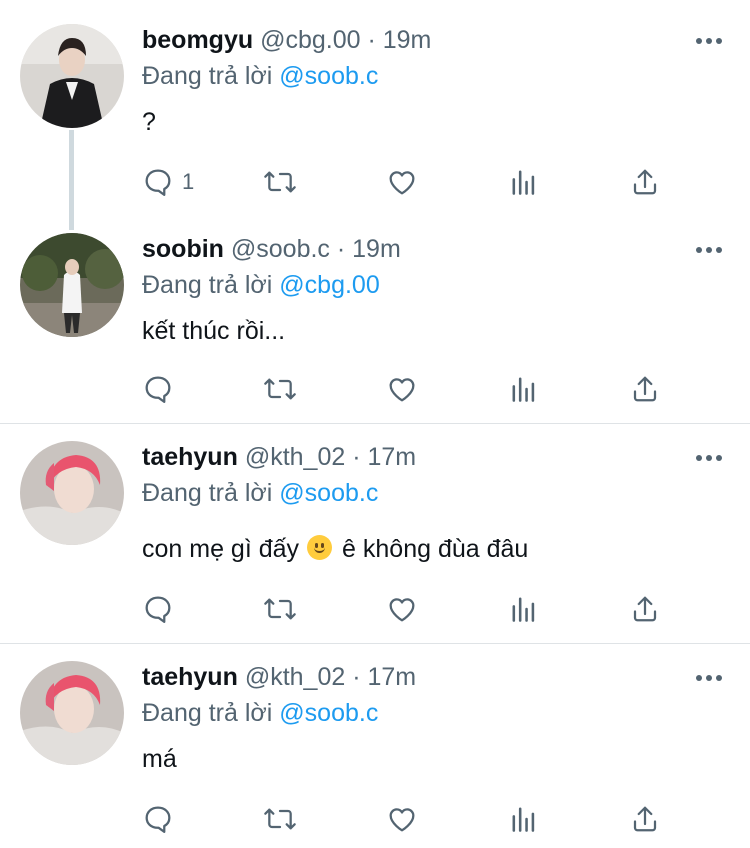  What do you see at coordinates (435, 549) in the screenshot?
I see `tweet-text-part: ê không đùa đâu` at bounding box center [435, 549].